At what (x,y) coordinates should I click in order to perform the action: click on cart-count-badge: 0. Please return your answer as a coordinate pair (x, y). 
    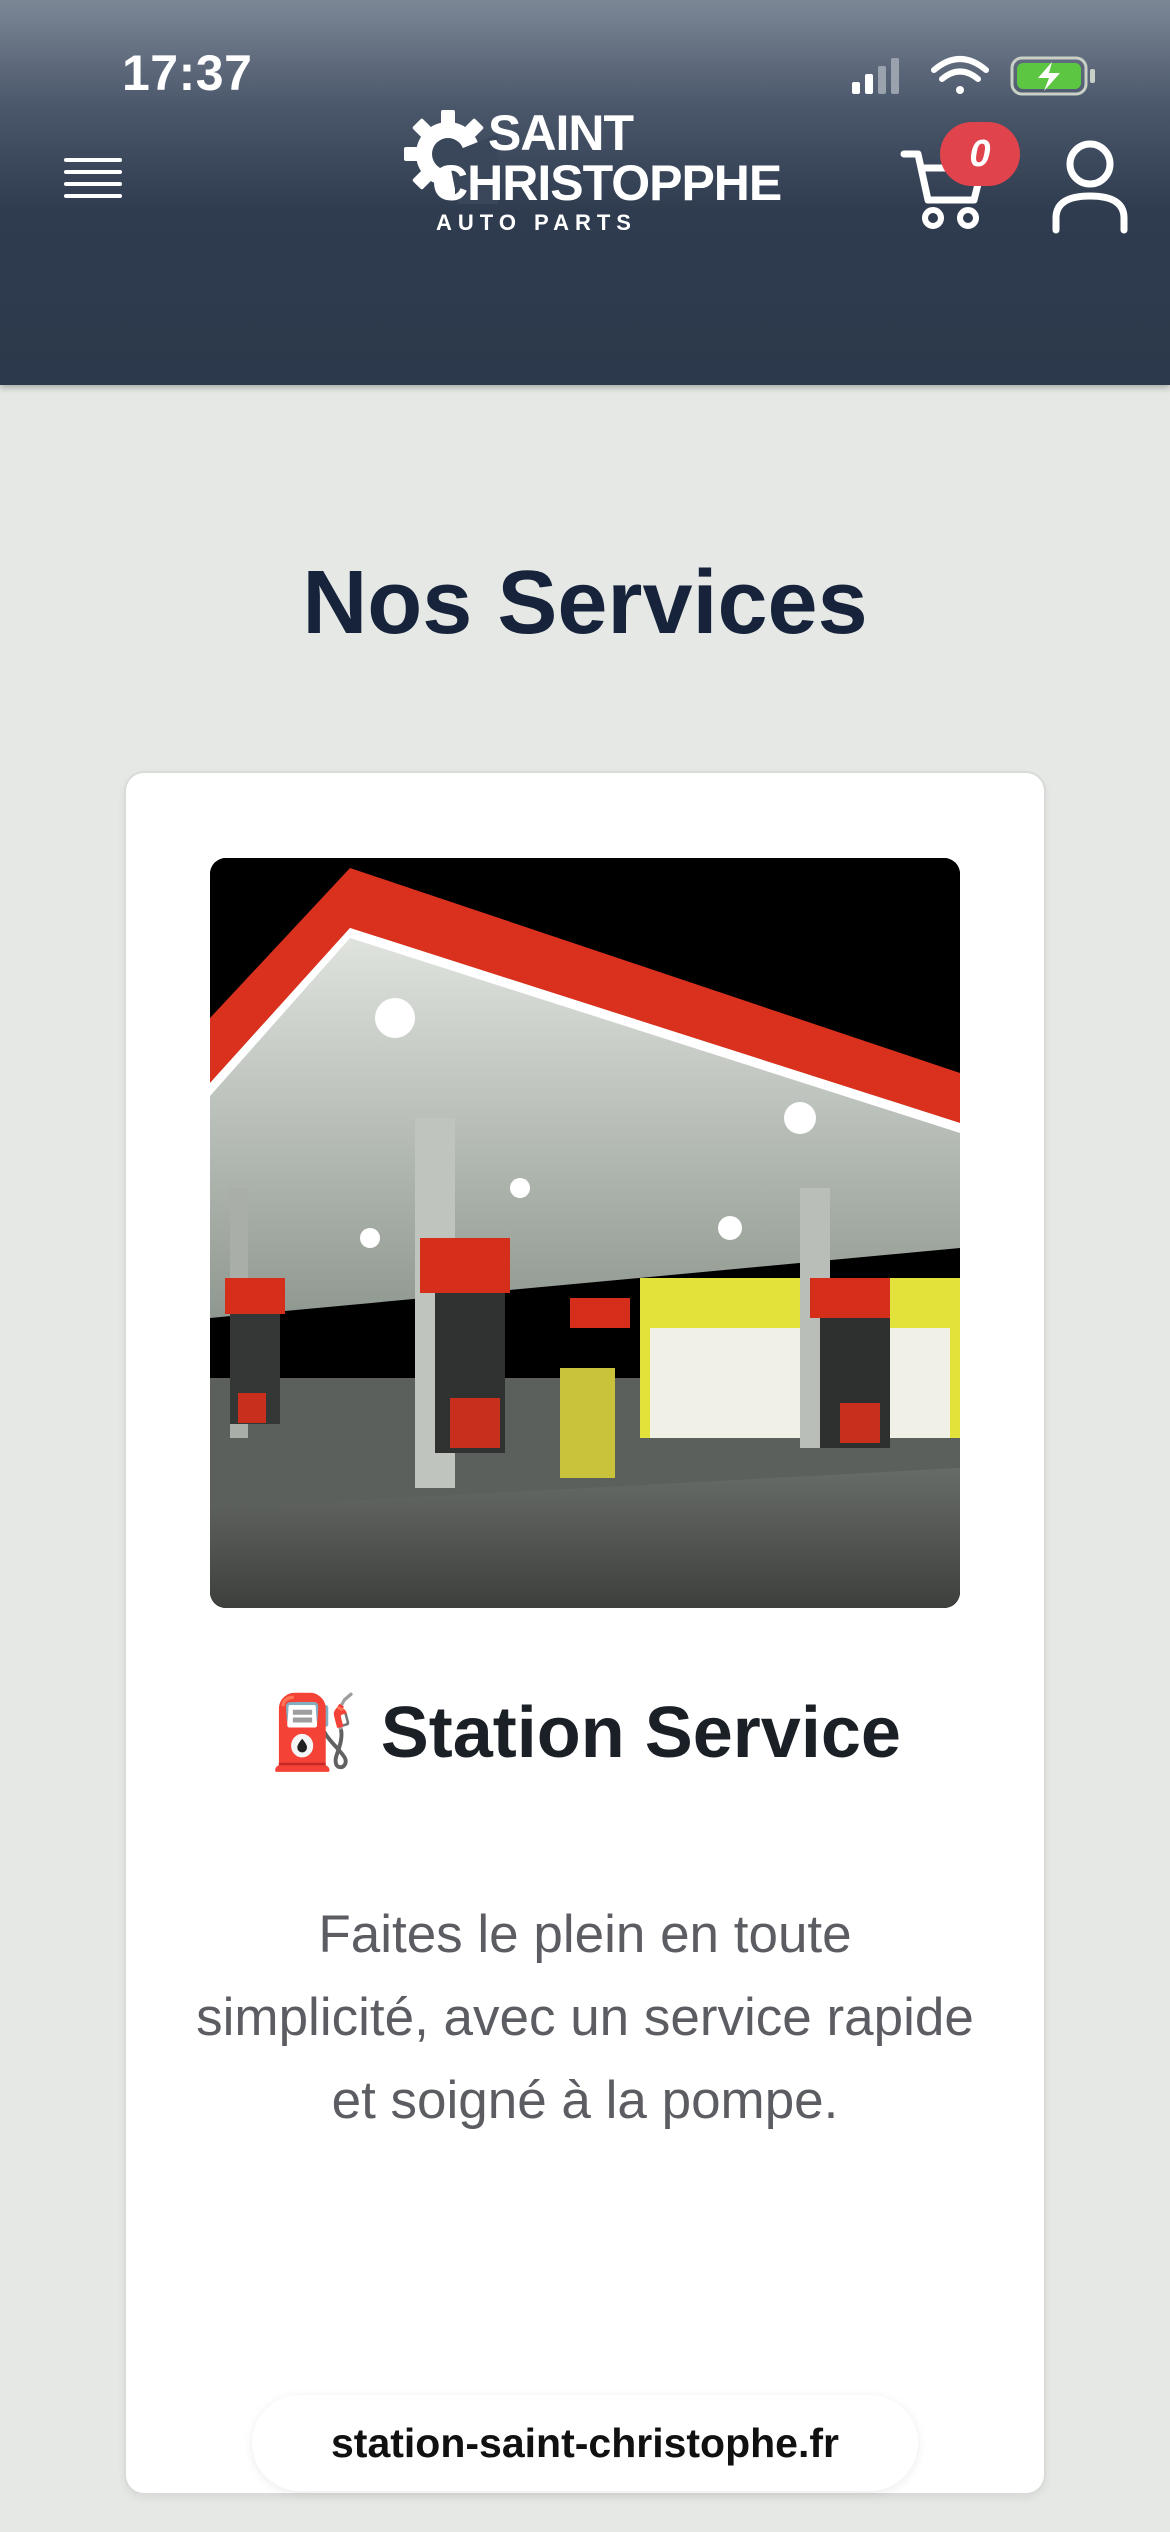
    Looking at the image, I should click on (980, 154).